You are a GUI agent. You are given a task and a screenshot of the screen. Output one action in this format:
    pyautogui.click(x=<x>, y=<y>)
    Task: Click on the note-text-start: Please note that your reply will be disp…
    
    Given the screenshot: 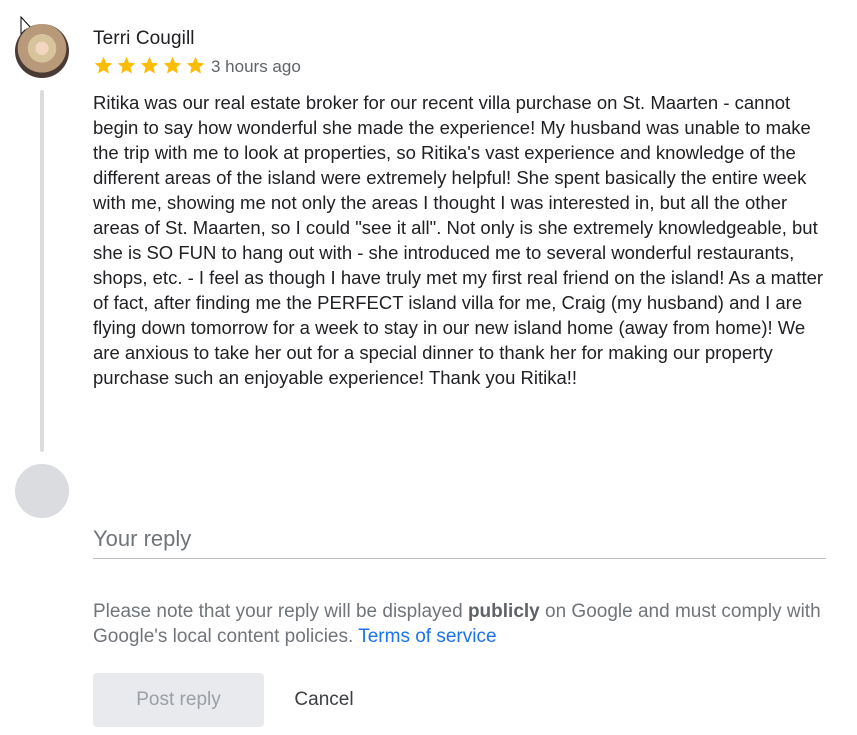 What is the action you would take?
    pyautogui.click(x=280, y=611)
    